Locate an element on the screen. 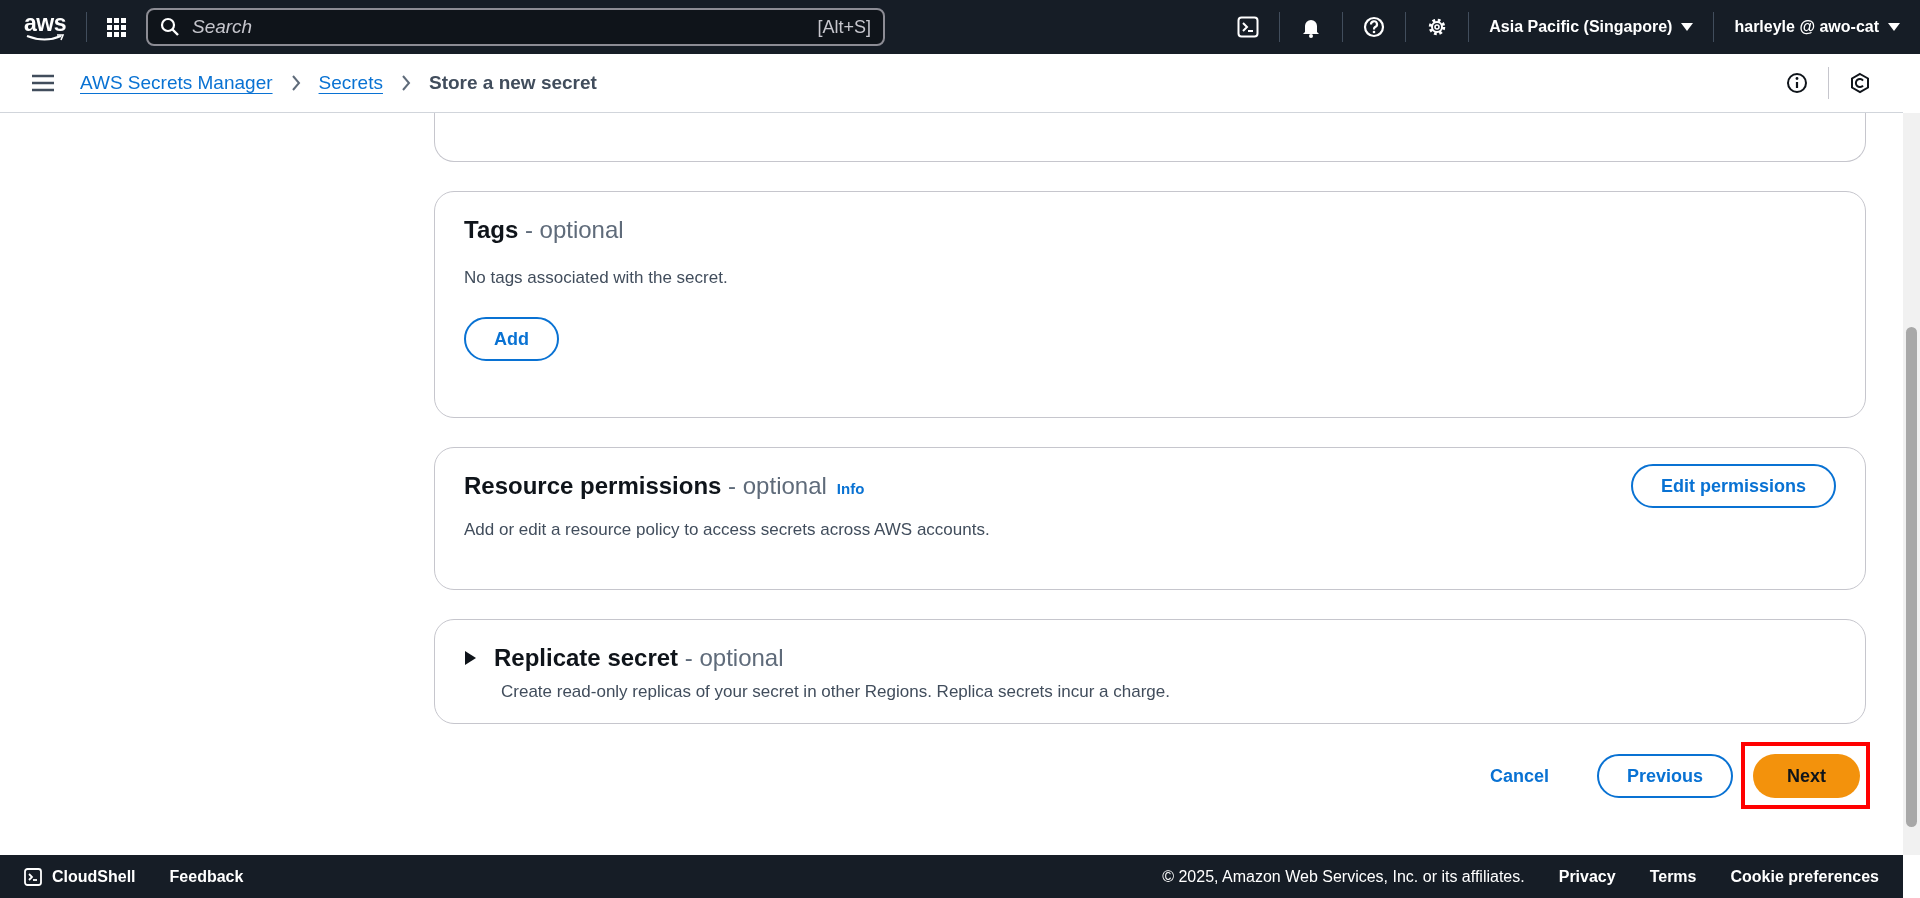 The height and width of the screenshot is (898, 1920). section-title: Tags - optional is located at coordinates (544, 230).